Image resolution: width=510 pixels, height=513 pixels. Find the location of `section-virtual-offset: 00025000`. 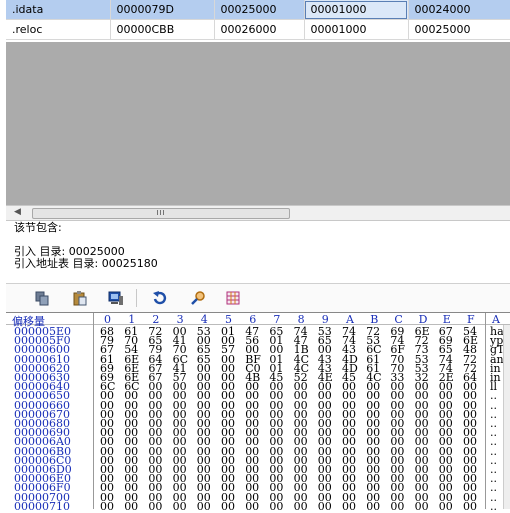

section-virtual-offset: 00025000 is located at coordinates (259, 10).